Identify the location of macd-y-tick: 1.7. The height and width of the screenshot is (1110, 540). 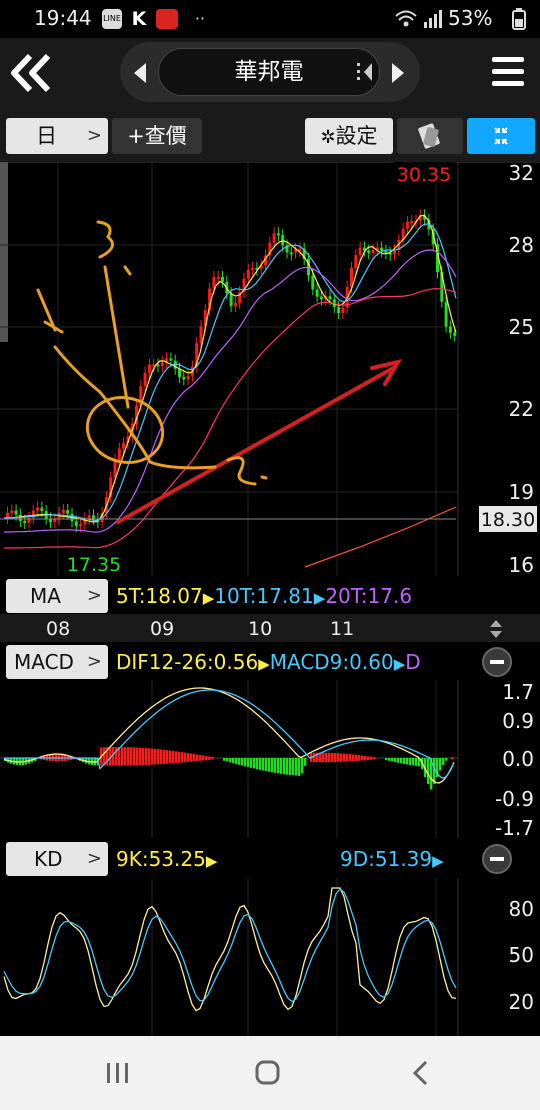
(518, 692).